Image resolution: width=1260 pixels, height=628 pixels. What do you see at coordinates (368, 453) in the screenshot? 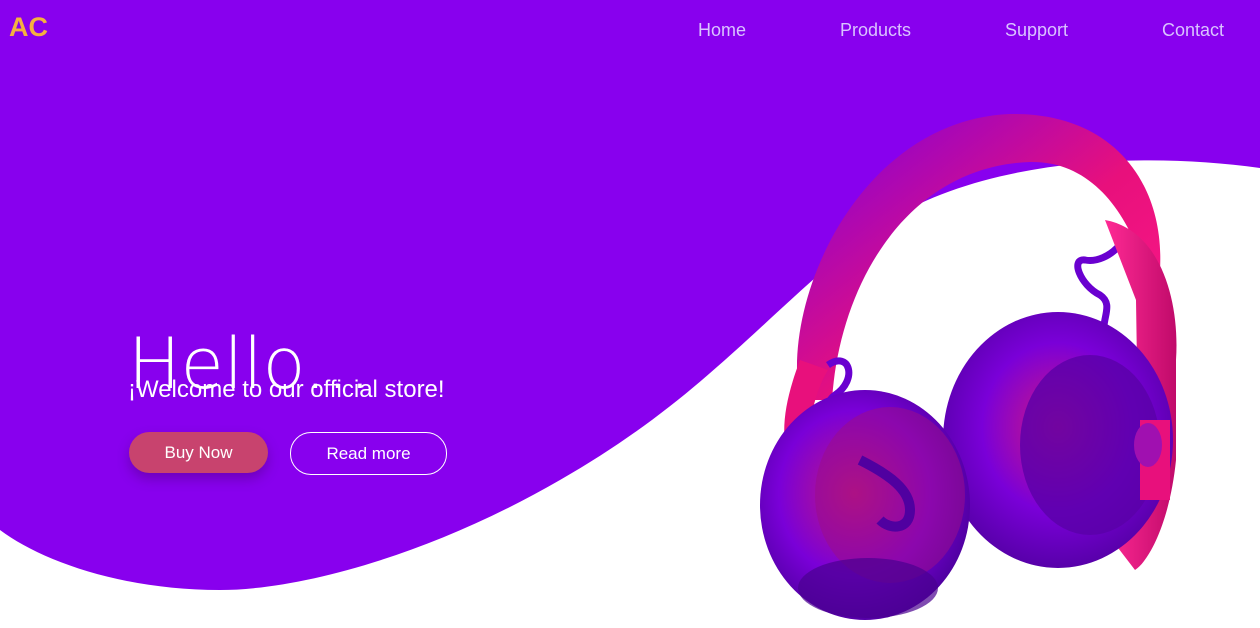
I see `read-more-button: Read more` at bounding box center [368, 453].